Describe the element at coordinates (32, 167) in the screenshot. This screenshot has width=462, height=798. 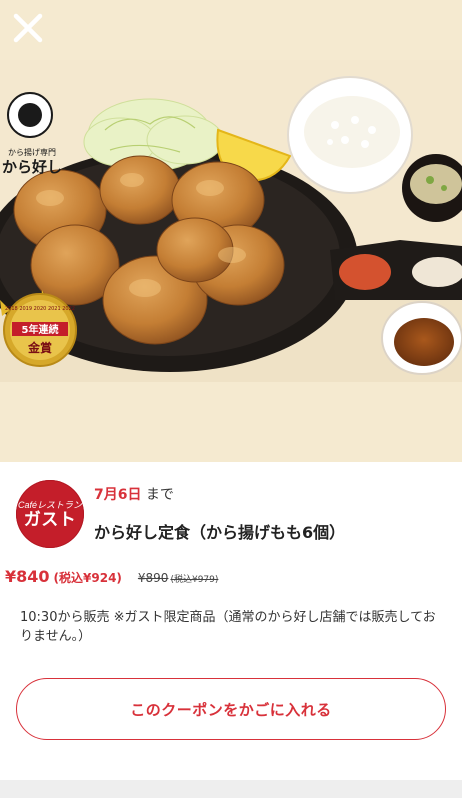
I see `shop-logo-text: から好し` at that location.